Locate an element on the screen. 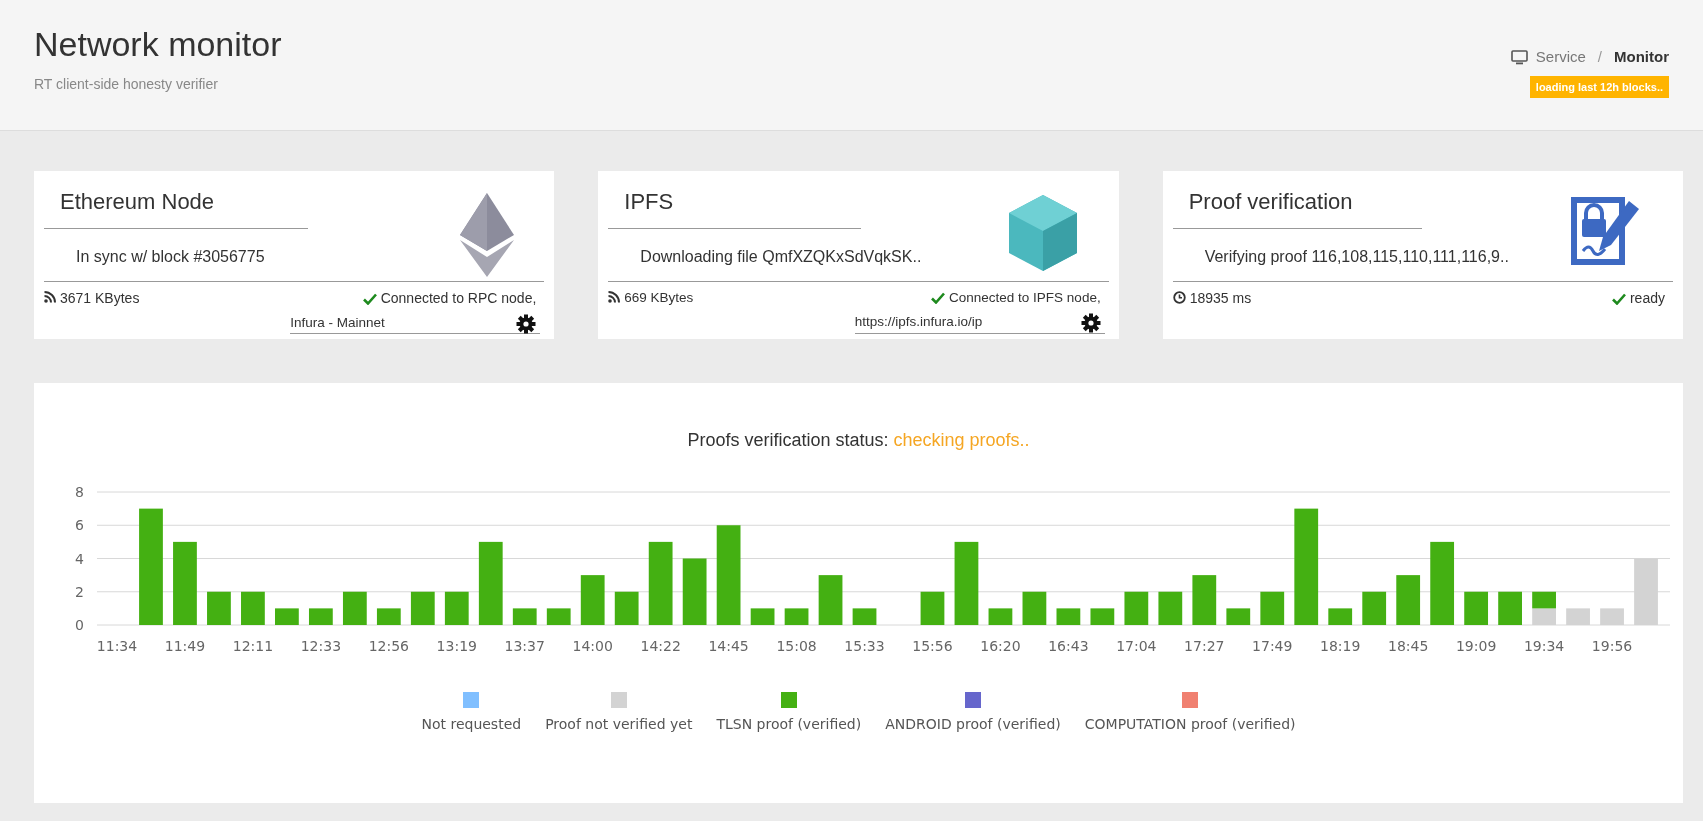 The image size is (1703, 821). x-axis-label: 14:45 is located at coordinates (728, 646).